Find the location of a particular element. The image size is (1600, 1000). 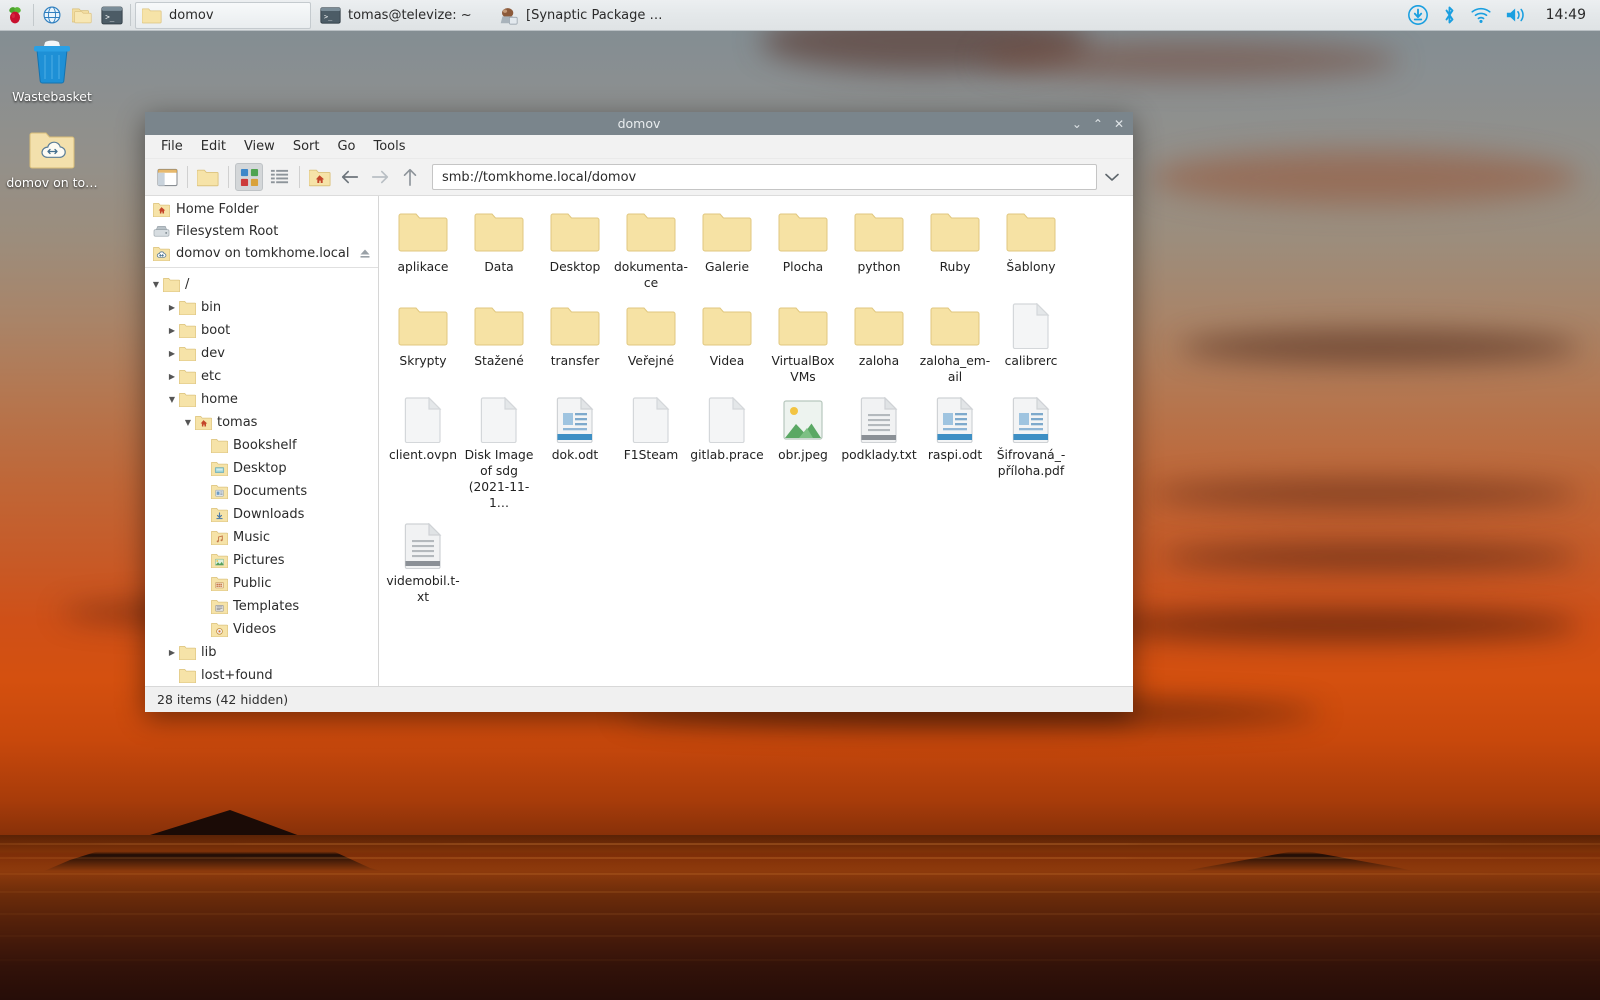

tree-item-boot: ▶ boot is located at coordinates (261, 330).